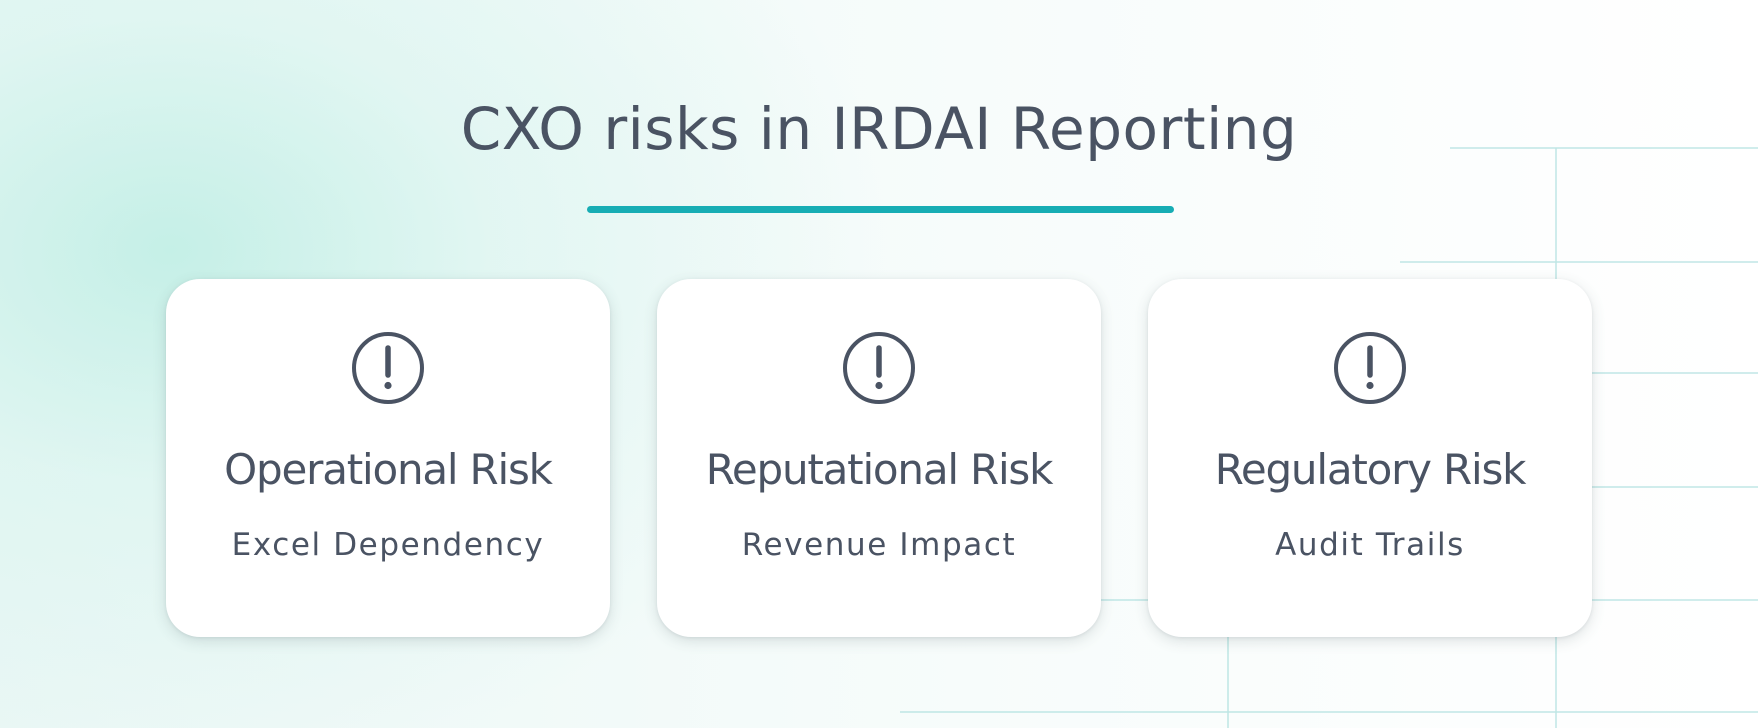  What do you see at coordinates (880, 209) in the screenshot?
I see `title-underline` at bounding box center [880, 209].